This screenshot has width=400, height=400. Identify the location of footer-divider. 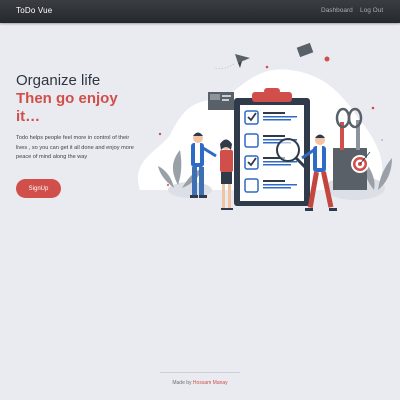
(200, 372).